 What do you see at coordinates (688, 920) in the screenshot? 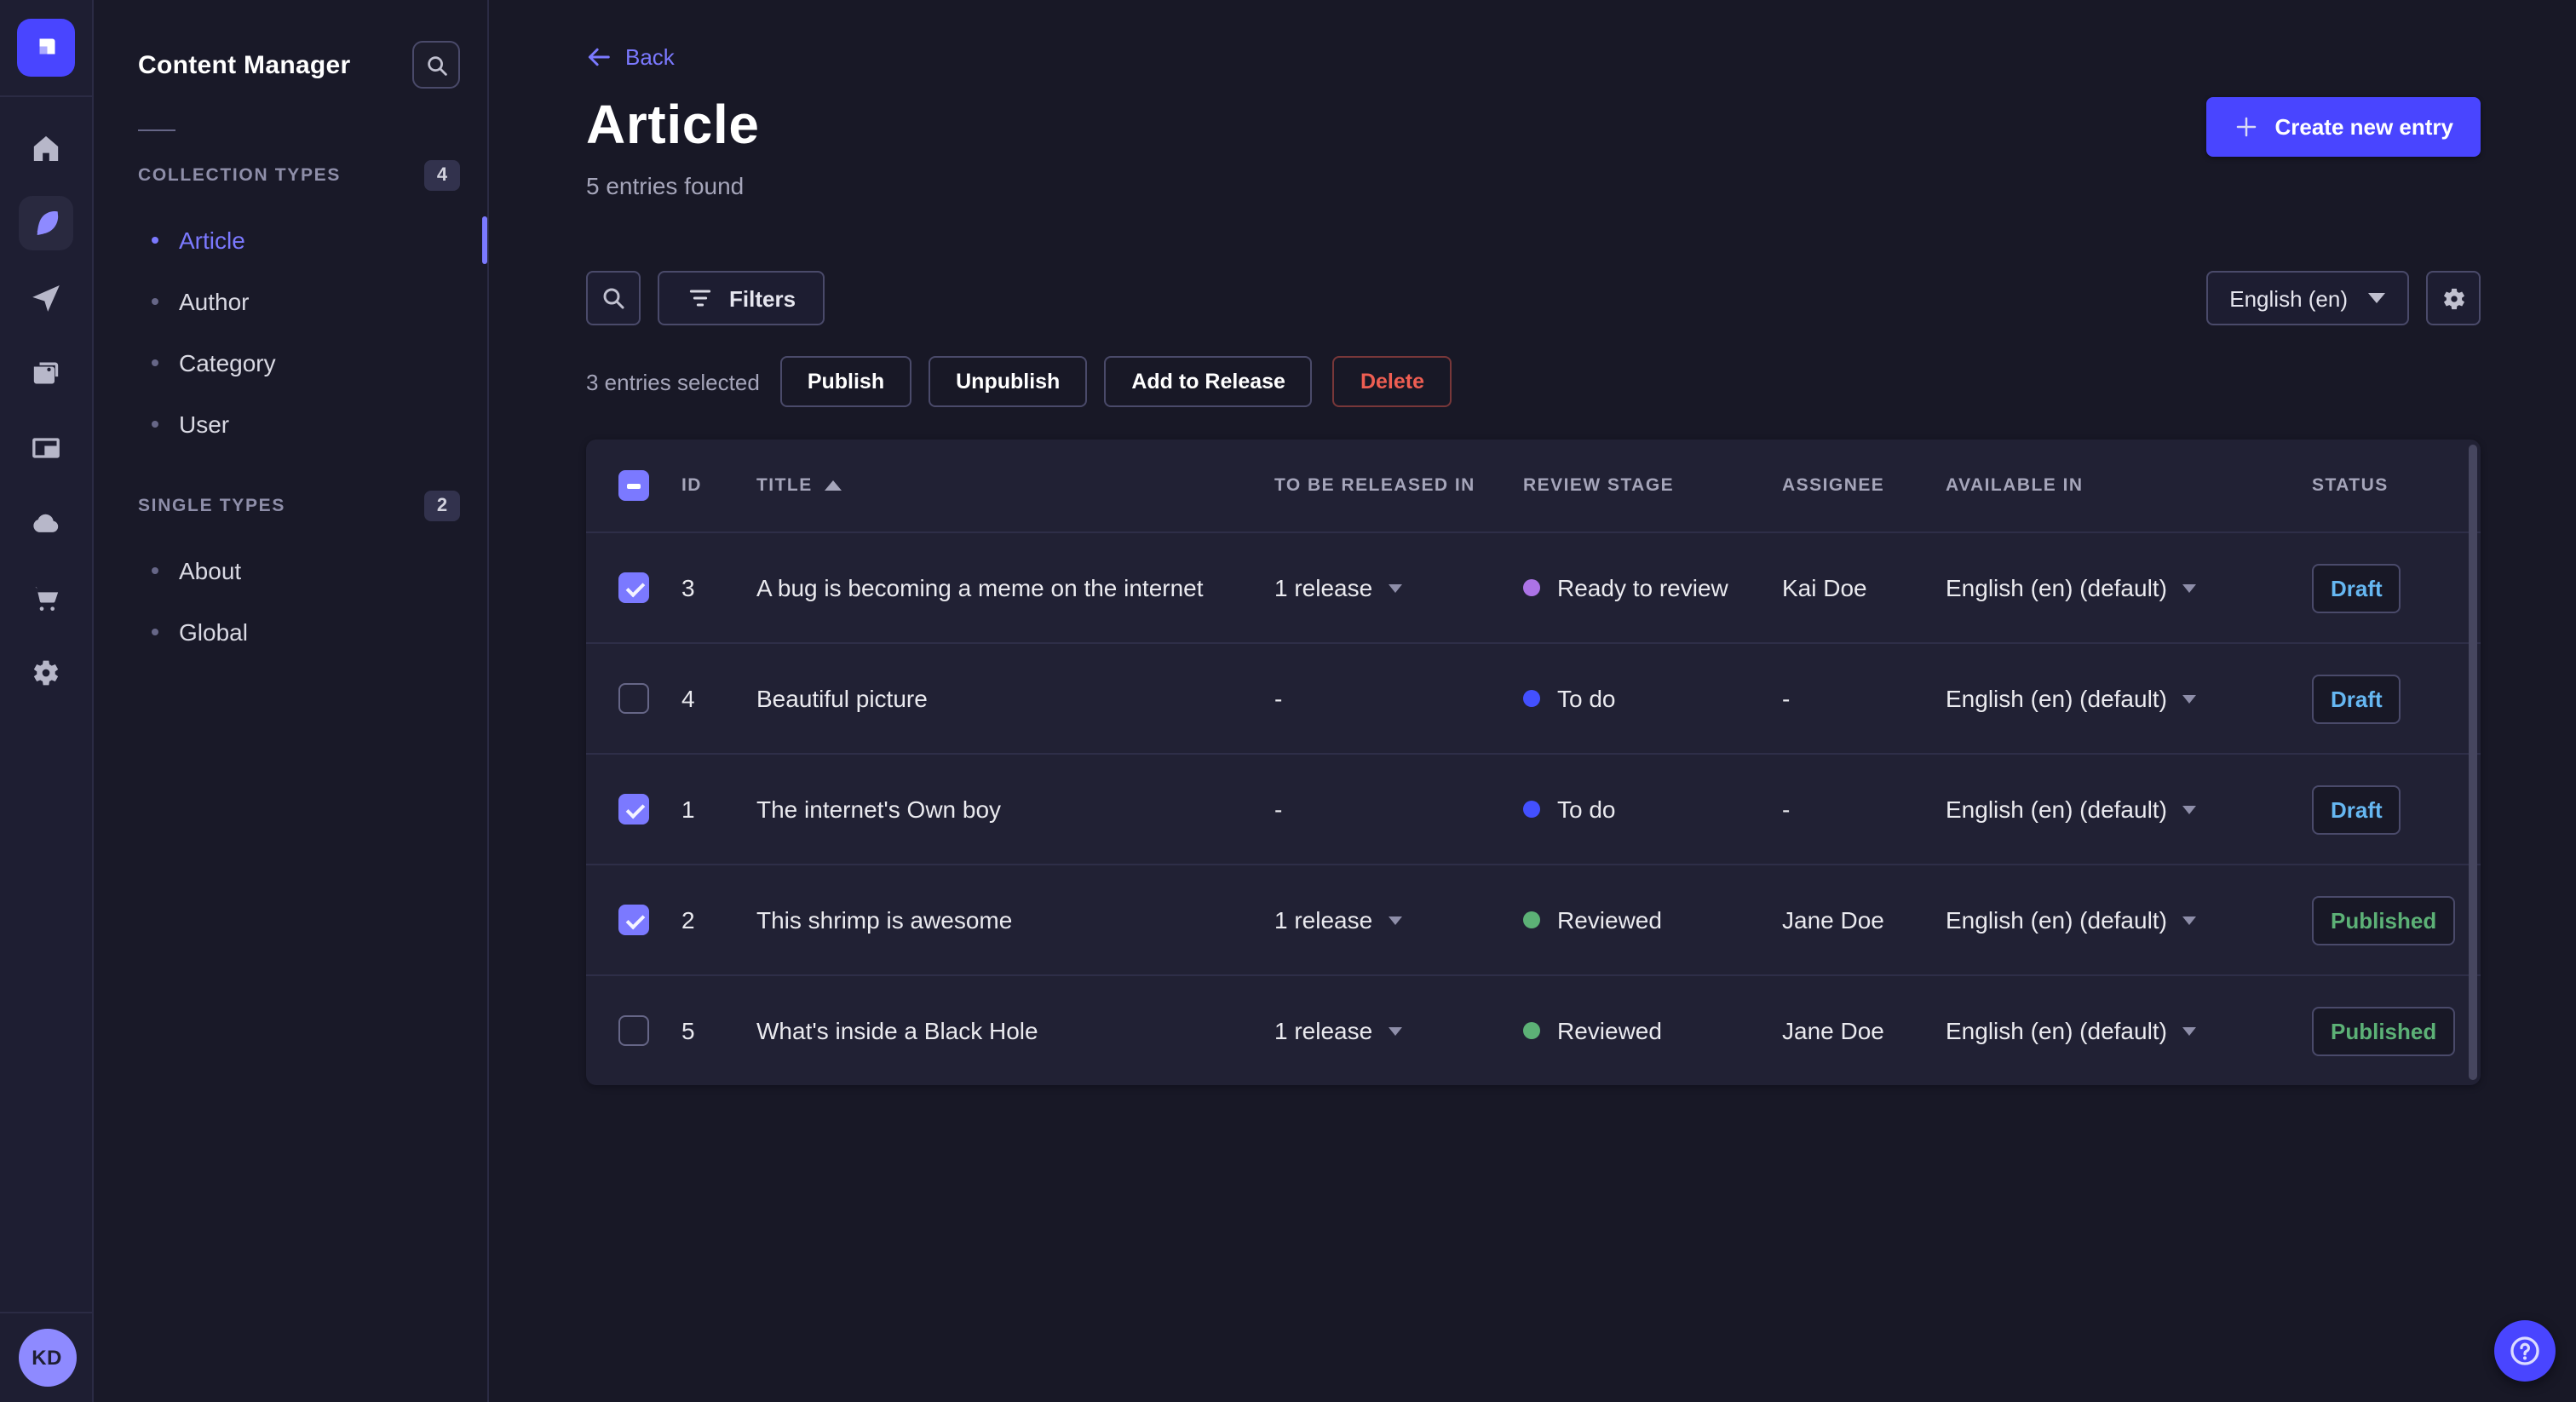
I see `cell-id: 2` at bounding box center [688, 920].